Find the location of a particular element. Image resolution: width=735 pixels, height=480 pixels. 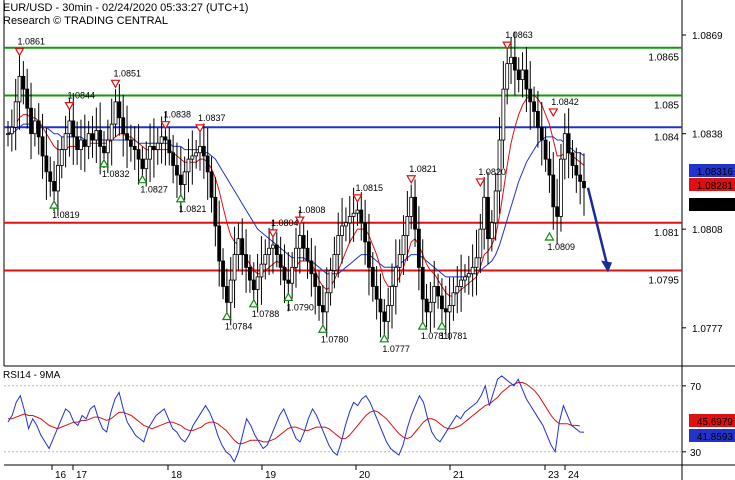

price-tags: 1.08316 1.08281 1.08211 is located at coordinates (712, 188).